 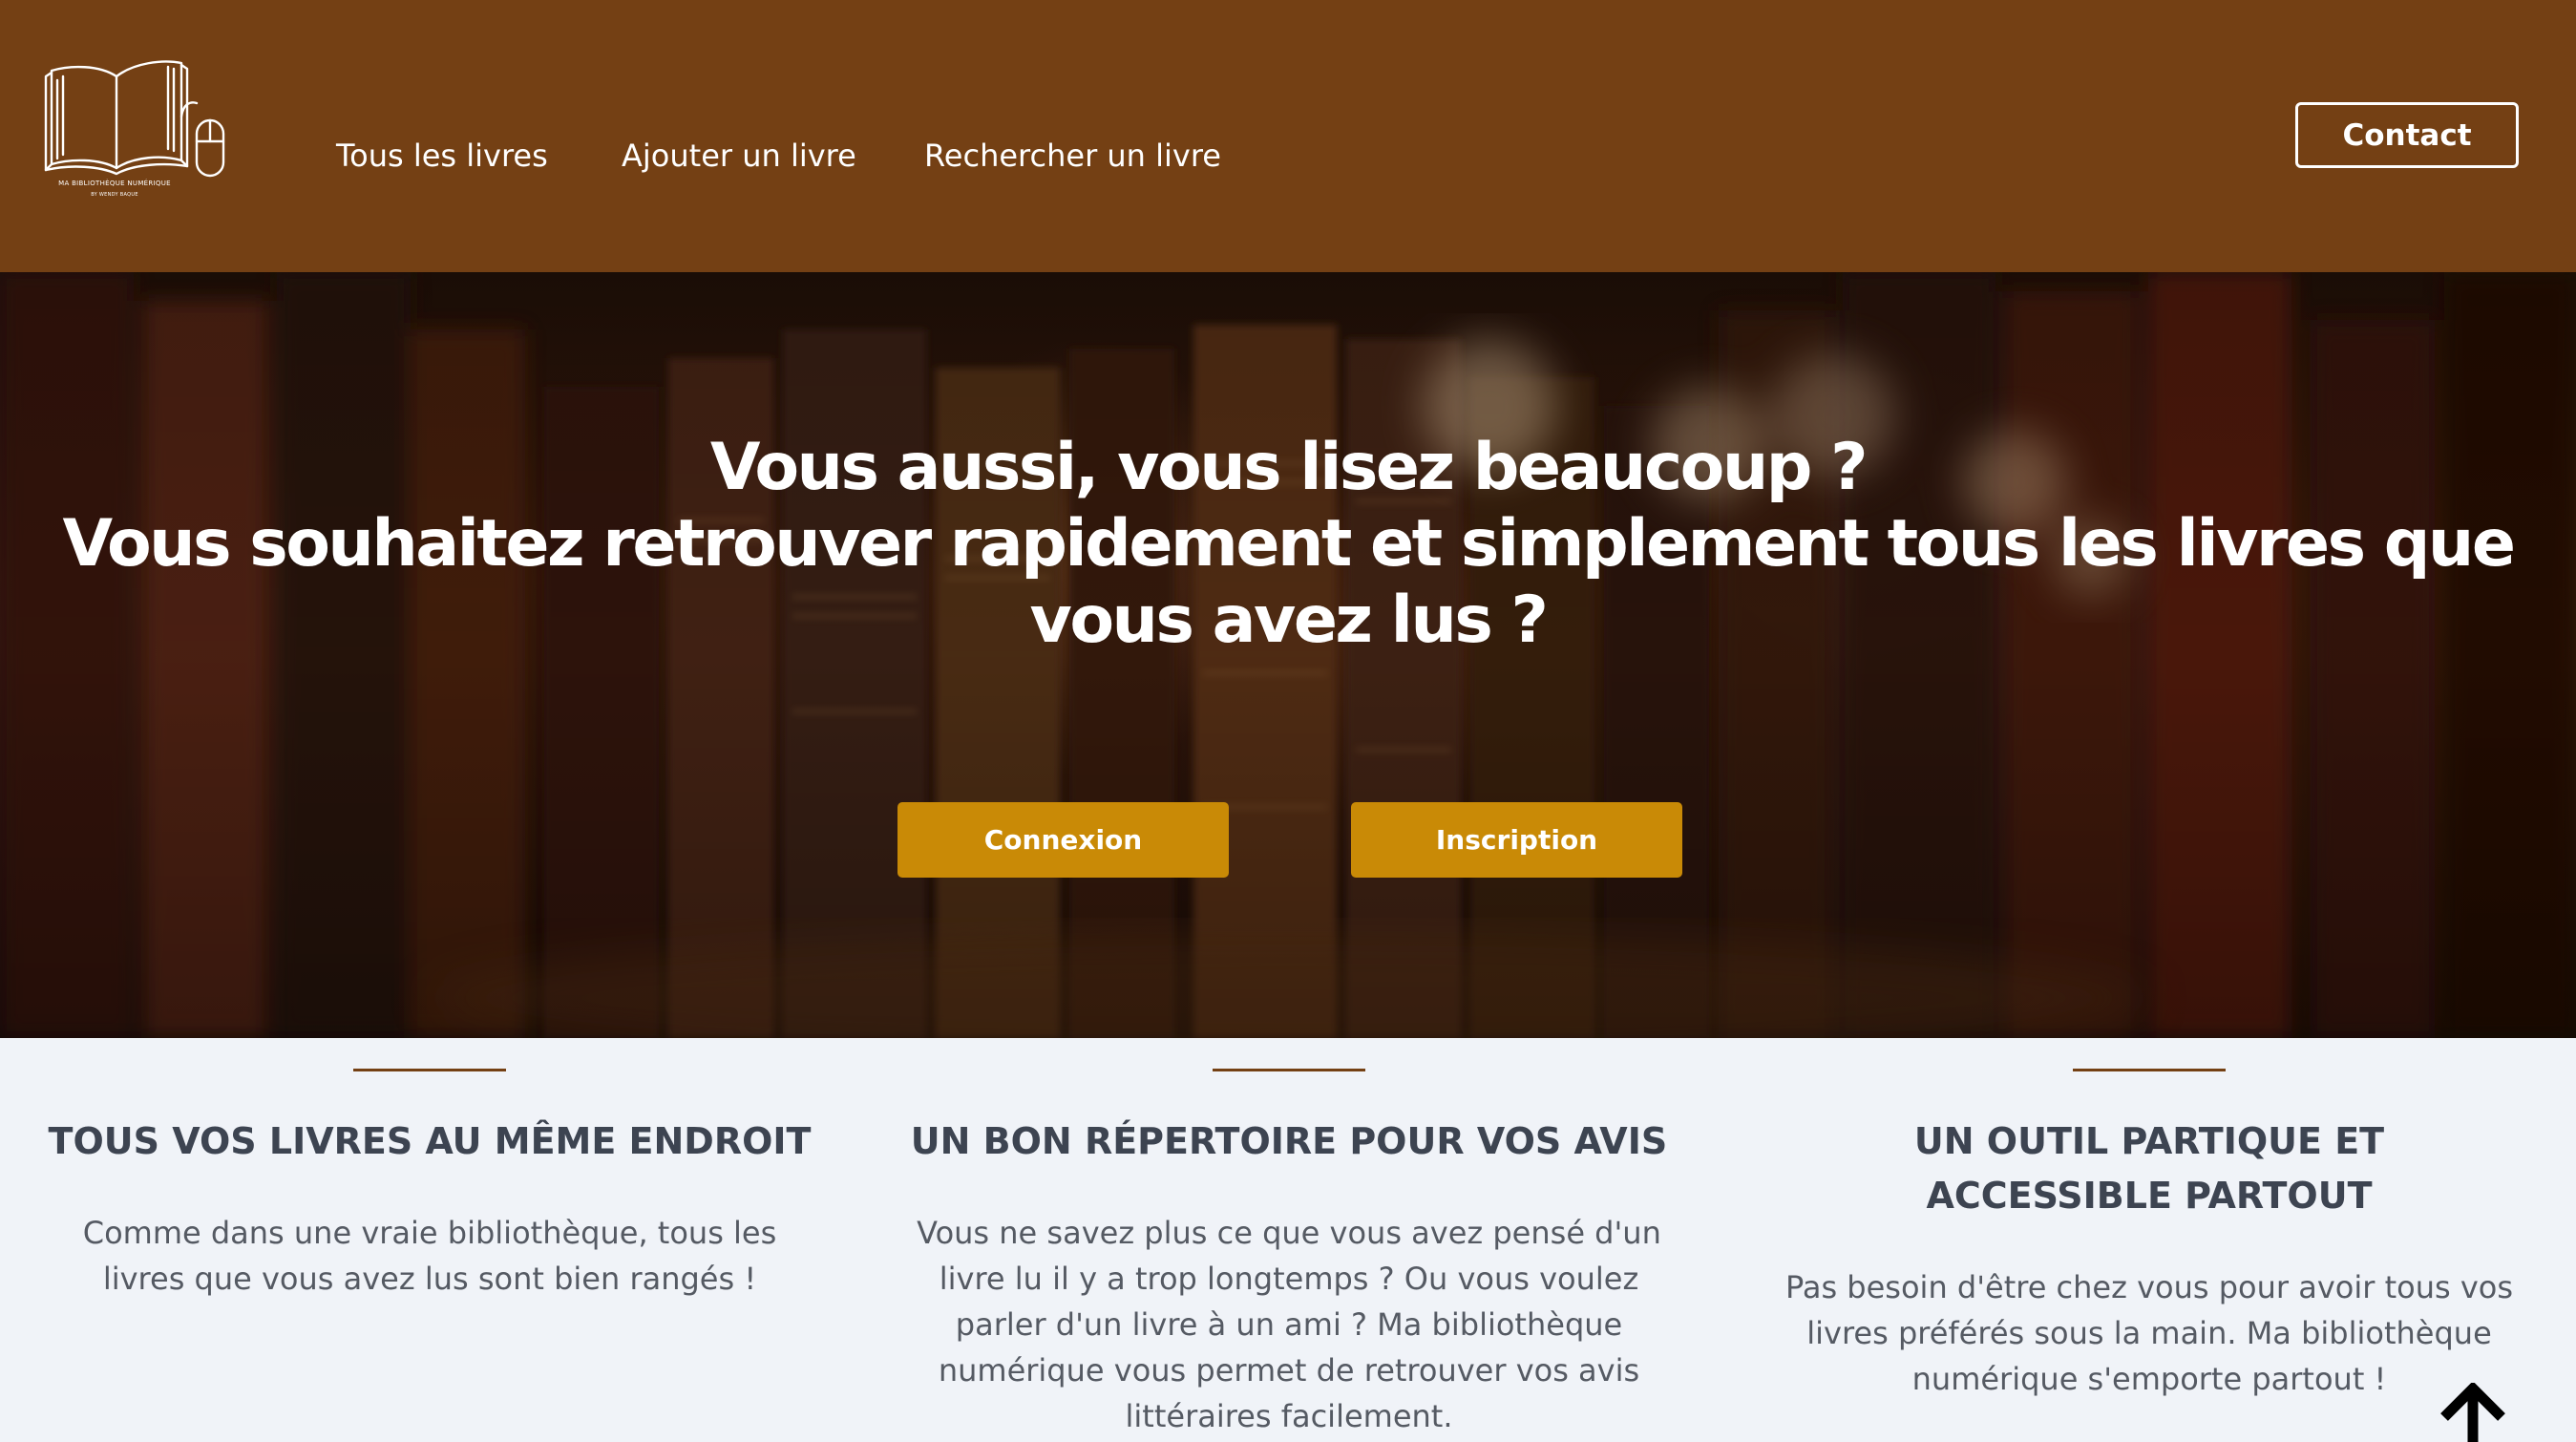 What do you see at coordinates (1289, 1141) in the screenshot?
I see `feature-title: UN BON RÉPERTOIRE POUR VOS AVIS` at bounding box center [1289, 1141].